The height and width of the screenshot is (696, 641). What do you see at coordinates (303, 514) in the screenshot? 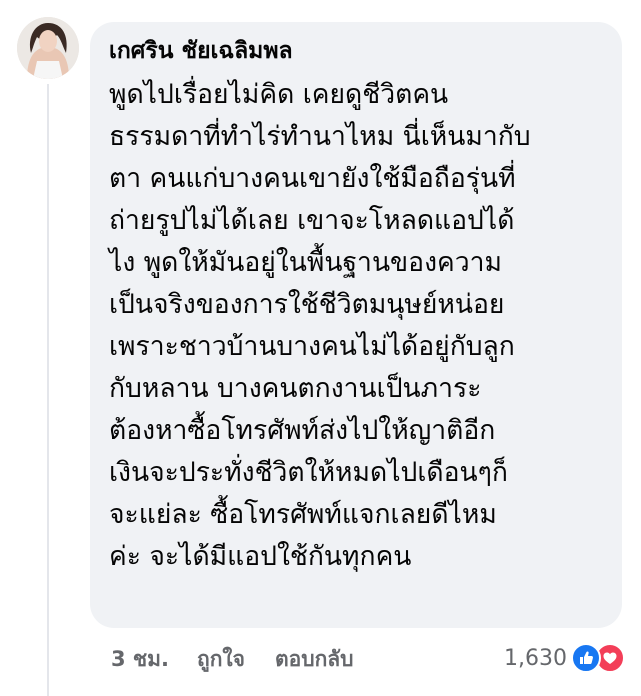
I see `comment-line: จะแย่ละ ซื้อโทรศัพท์แจกเลยดีไหม` at bounding box center [303, 514].